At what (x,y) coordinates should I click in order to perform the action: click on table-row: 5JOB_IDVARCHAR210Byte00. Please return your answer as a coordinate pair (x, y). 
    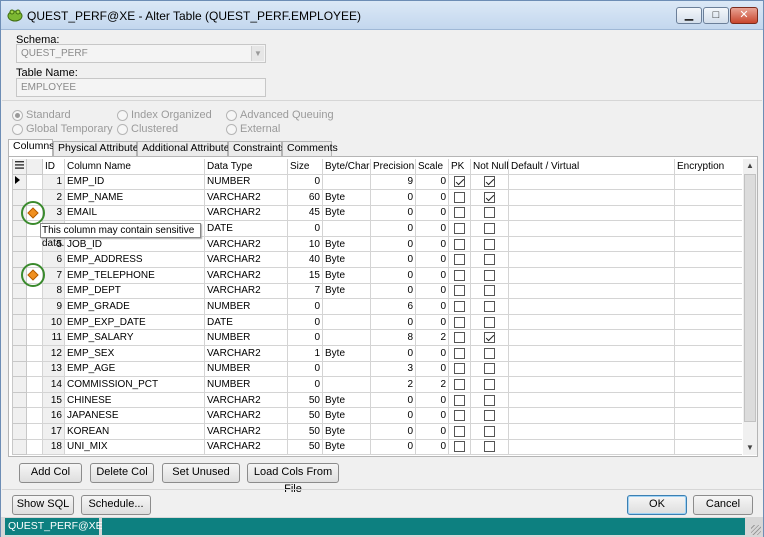
    Looking at the image, I should click on (377, 244).